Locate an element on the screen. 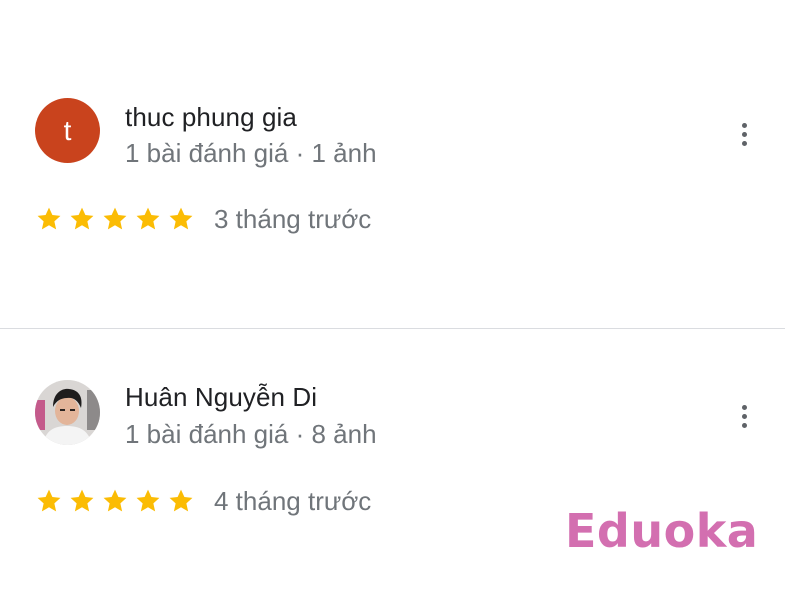 The image size is (800, 600). avatar-letter: t is located at coordinates (67, 130).